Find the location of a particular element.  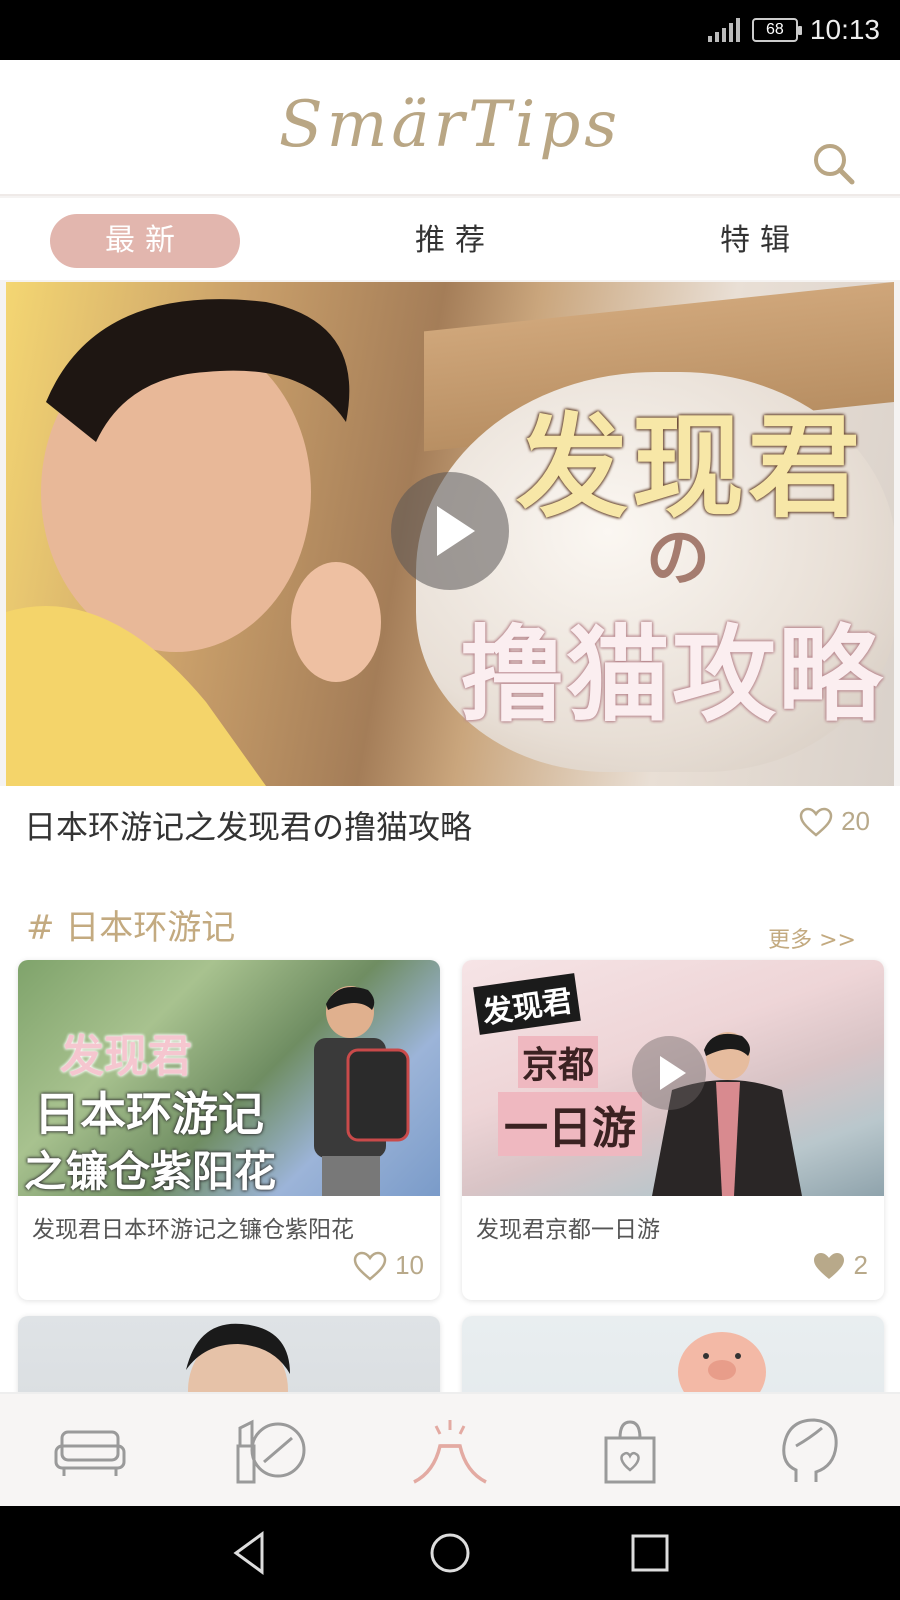

card-like-count: 10 is located at coordinates (409, 1265).